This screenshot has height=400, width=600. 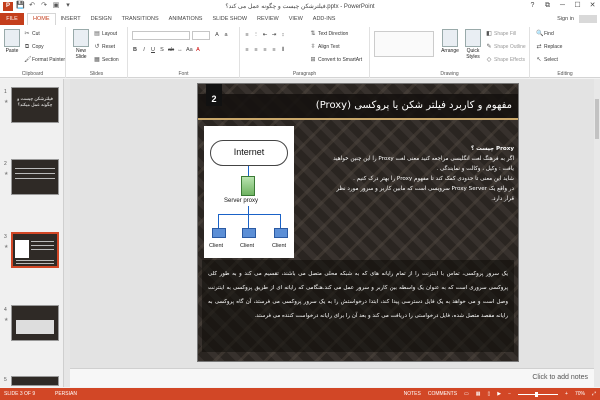 What do you see at coordinates (274, 35) in the screenshot?
I see `increase-indent-icon: ⇥` at bounding box center [274, 35].